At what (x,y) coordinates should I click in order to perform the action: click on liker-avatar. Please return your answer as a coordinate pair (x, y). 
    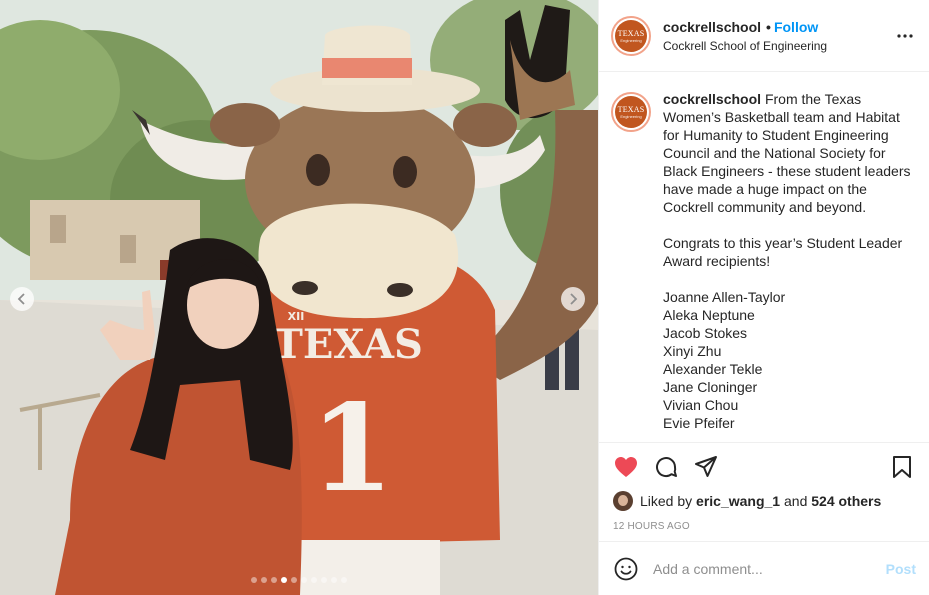
    Looking at the image, I should click on (623, 501).